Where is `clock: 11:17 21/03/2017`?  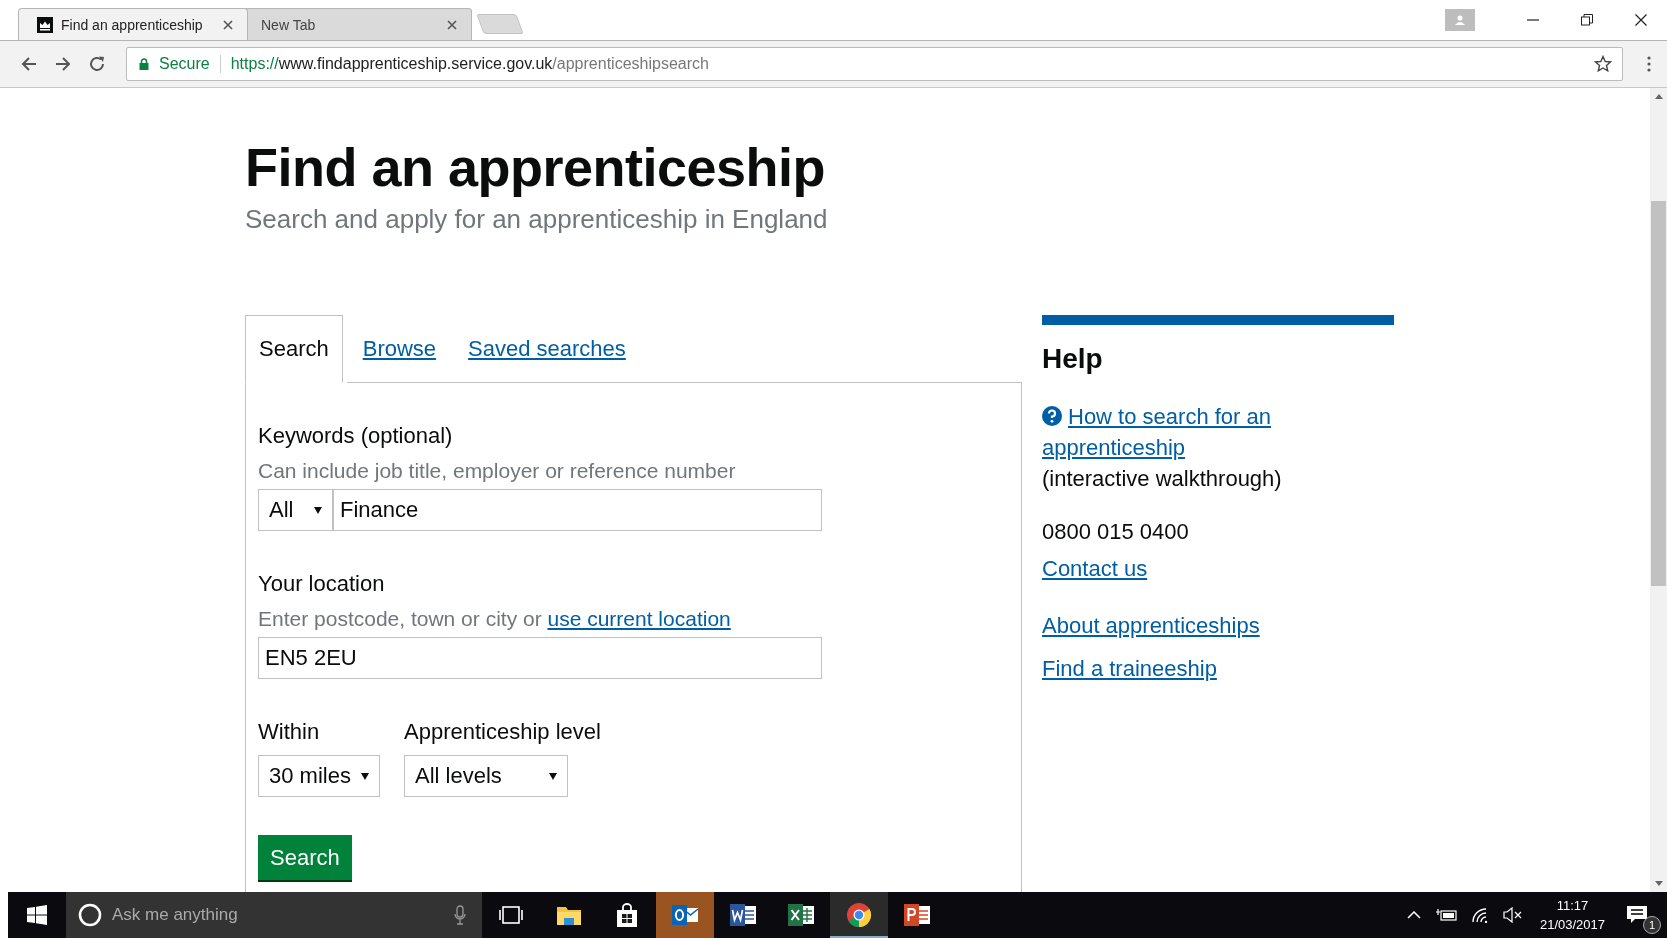 clock: 11:17 21/03/2017 is located at coordinates (1572, 915).